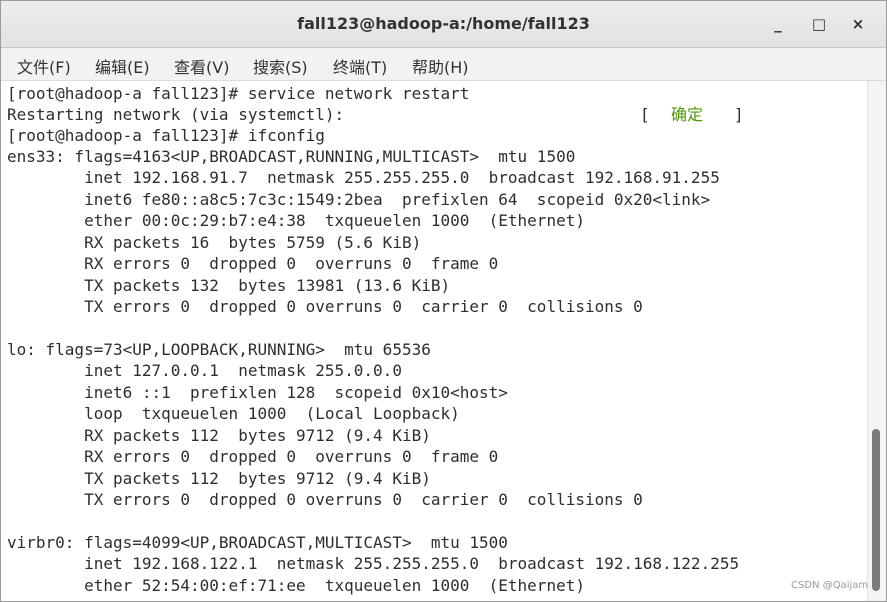  Describe the element at coordinates (219, 435) in the screenshot. I see `terminal-line: RX packets 112 bytes 9712 (9.4 KiB)` at that location.